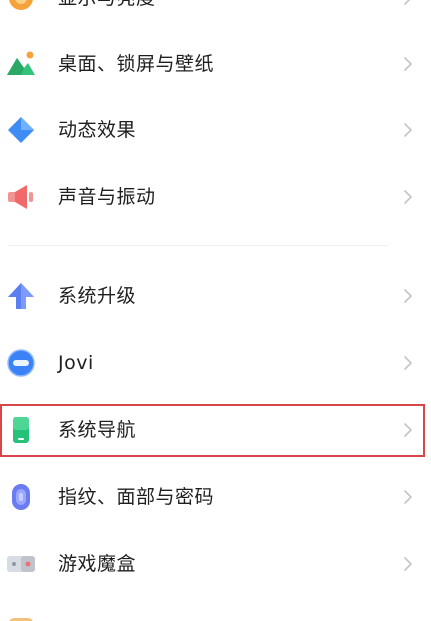 Image resolution: width=431 pixels, height=621 pixels. What do you see at coordinates (215, 564) in the screenshot?
I see `settings-item-game-box: 游戏魔盒` at bounding box center [215, 564].